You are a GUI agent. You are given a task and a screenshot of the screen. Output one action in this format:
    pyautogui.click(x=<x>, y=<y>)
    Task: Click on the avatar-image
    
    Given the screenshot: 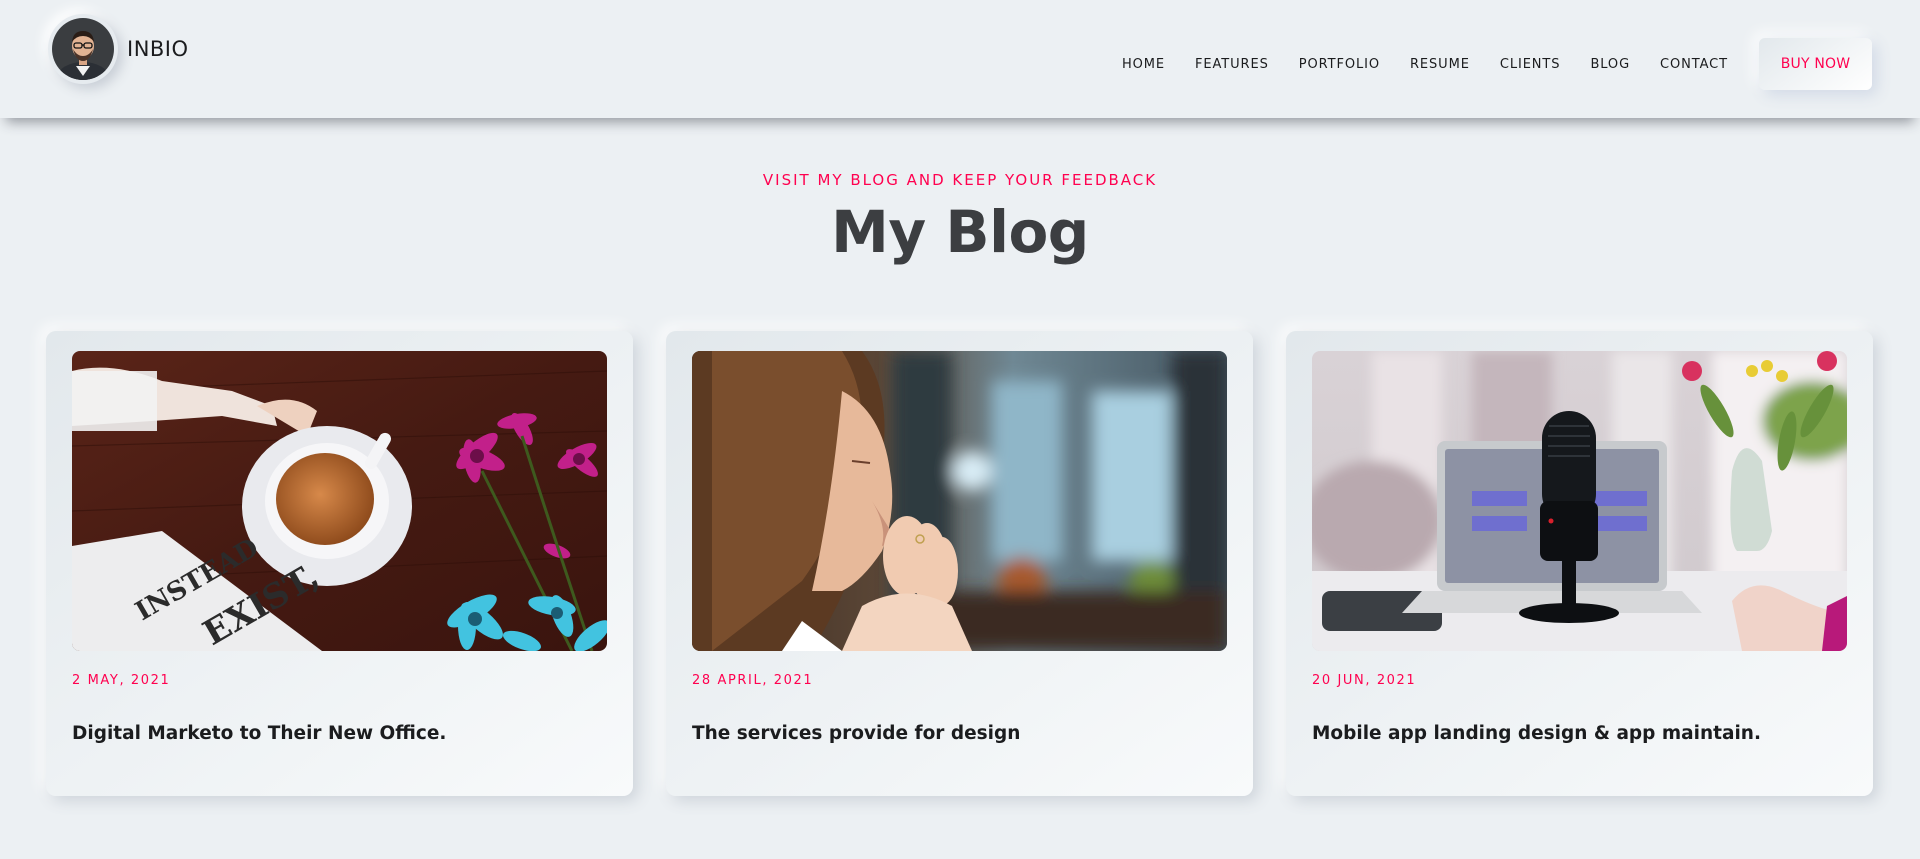 What is the action you would take?
    pyautogui.click(x=83, y=49)
    